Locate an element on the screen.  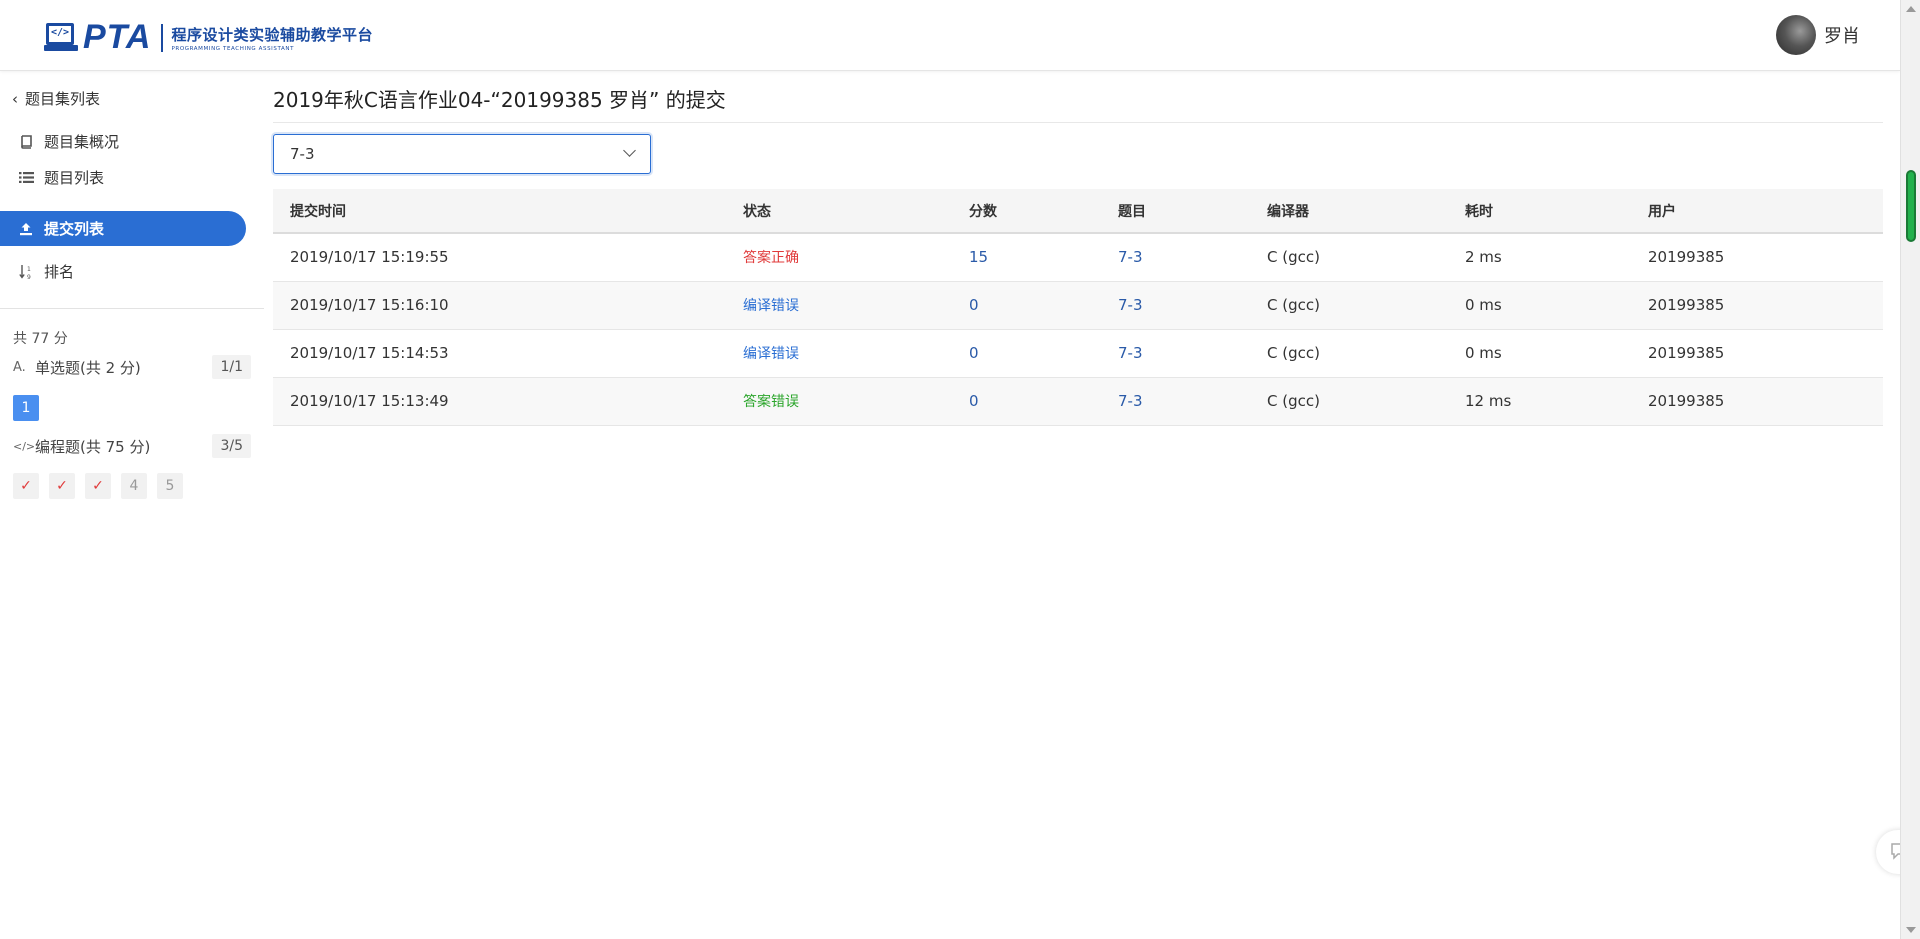
section-title: 单选题(共 2 分) is located at coordinates (88, 367).